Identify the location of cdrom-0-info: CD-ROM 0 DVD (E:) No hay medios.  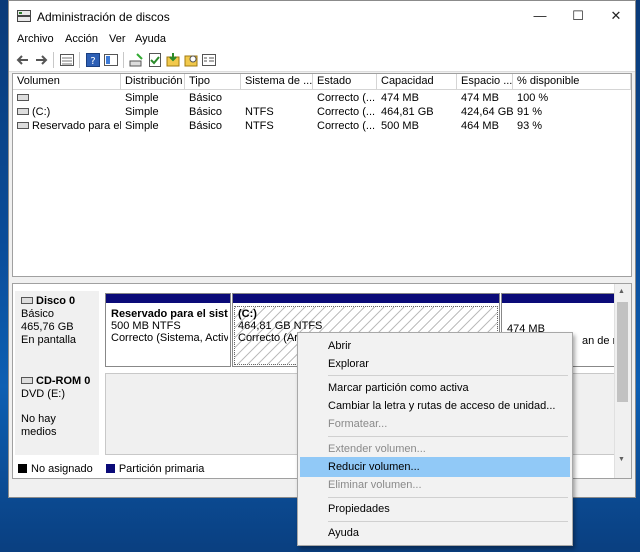
(57, 413).